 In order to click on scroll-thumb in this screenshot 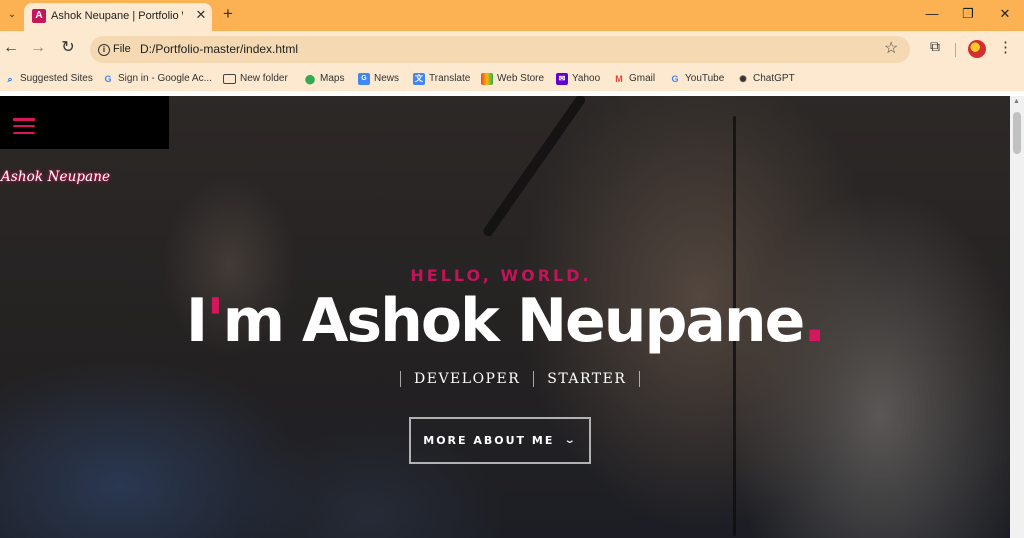, I will do `click(1017, 133)`.